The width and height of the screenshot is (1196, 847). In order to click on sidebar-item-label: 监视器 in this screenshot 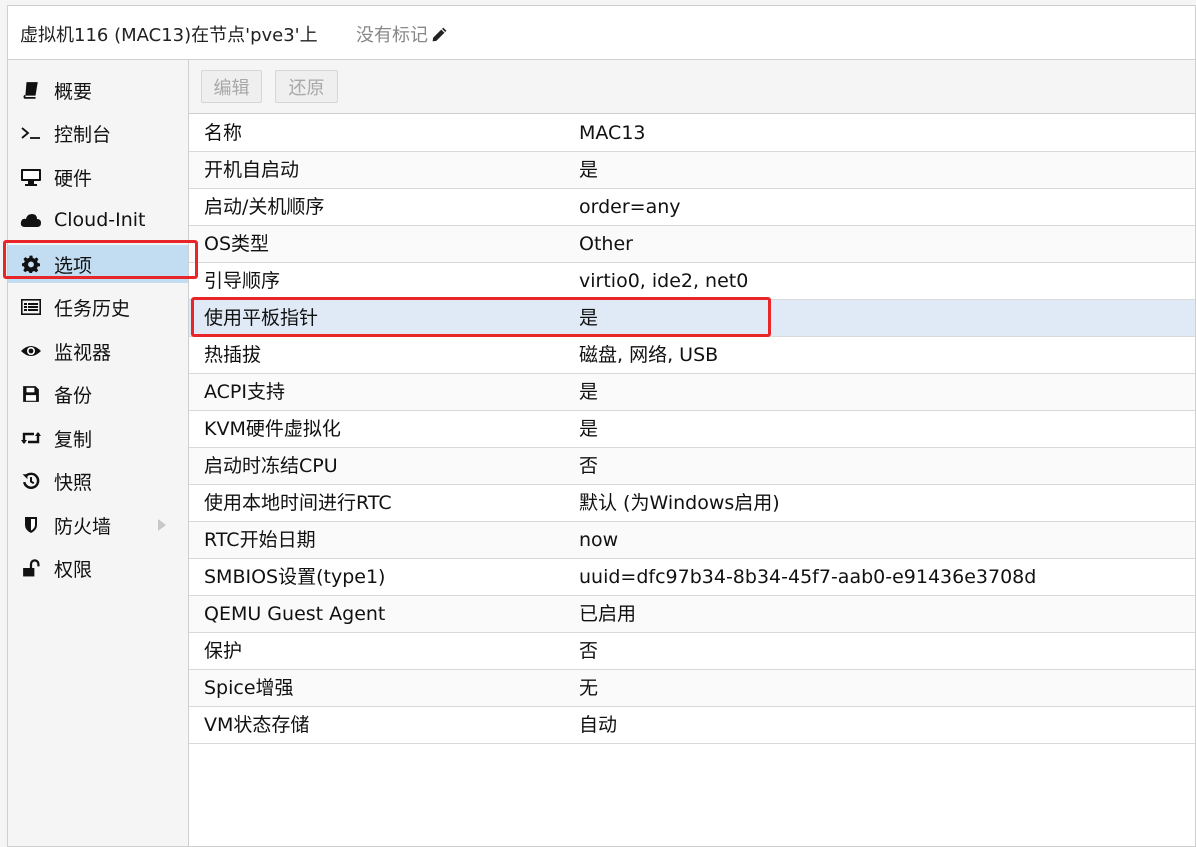, I will do `click(83, 352)`.